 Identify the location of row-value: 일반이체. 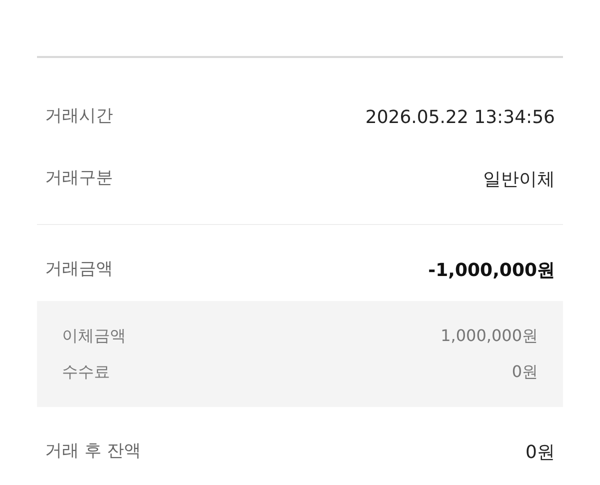
(519, 180).